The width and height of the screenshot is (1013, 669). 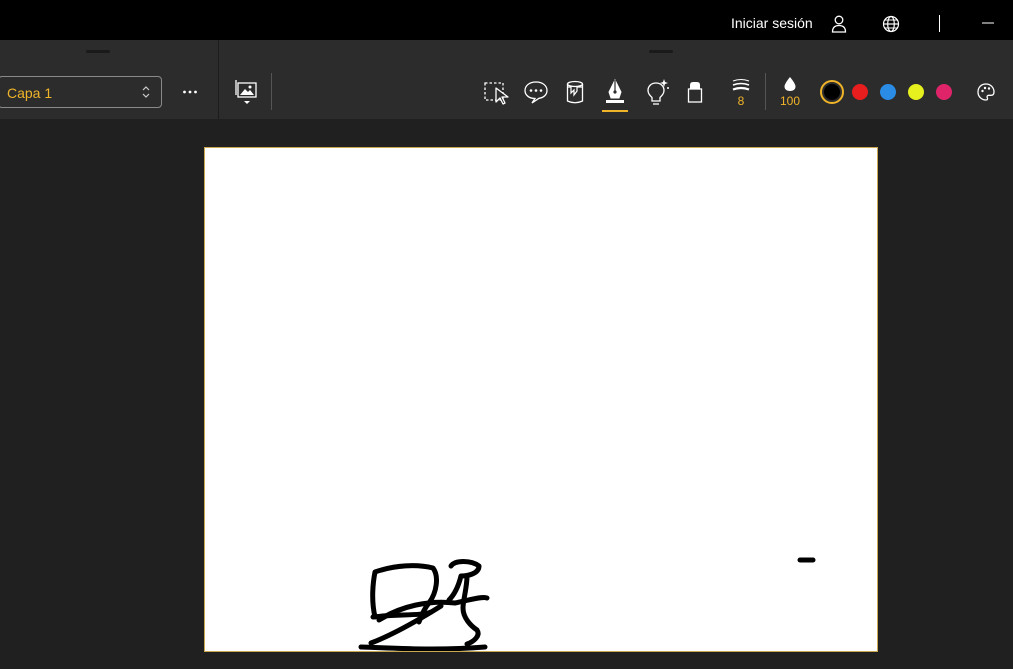 What do you see at coordinates (575, 92) in the screenshot?
I see `paint-bucket-icon` at bounding box center [575, 92].